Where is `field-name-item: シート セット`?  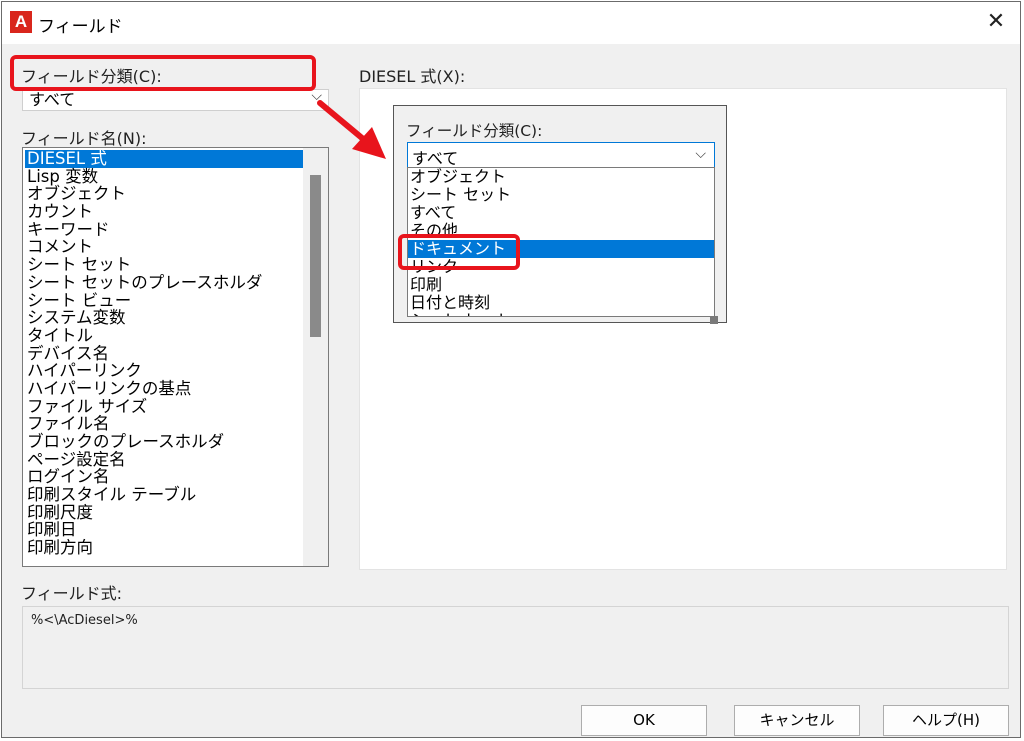
field-name-item: シート セット is located at coordinates (165, 265).